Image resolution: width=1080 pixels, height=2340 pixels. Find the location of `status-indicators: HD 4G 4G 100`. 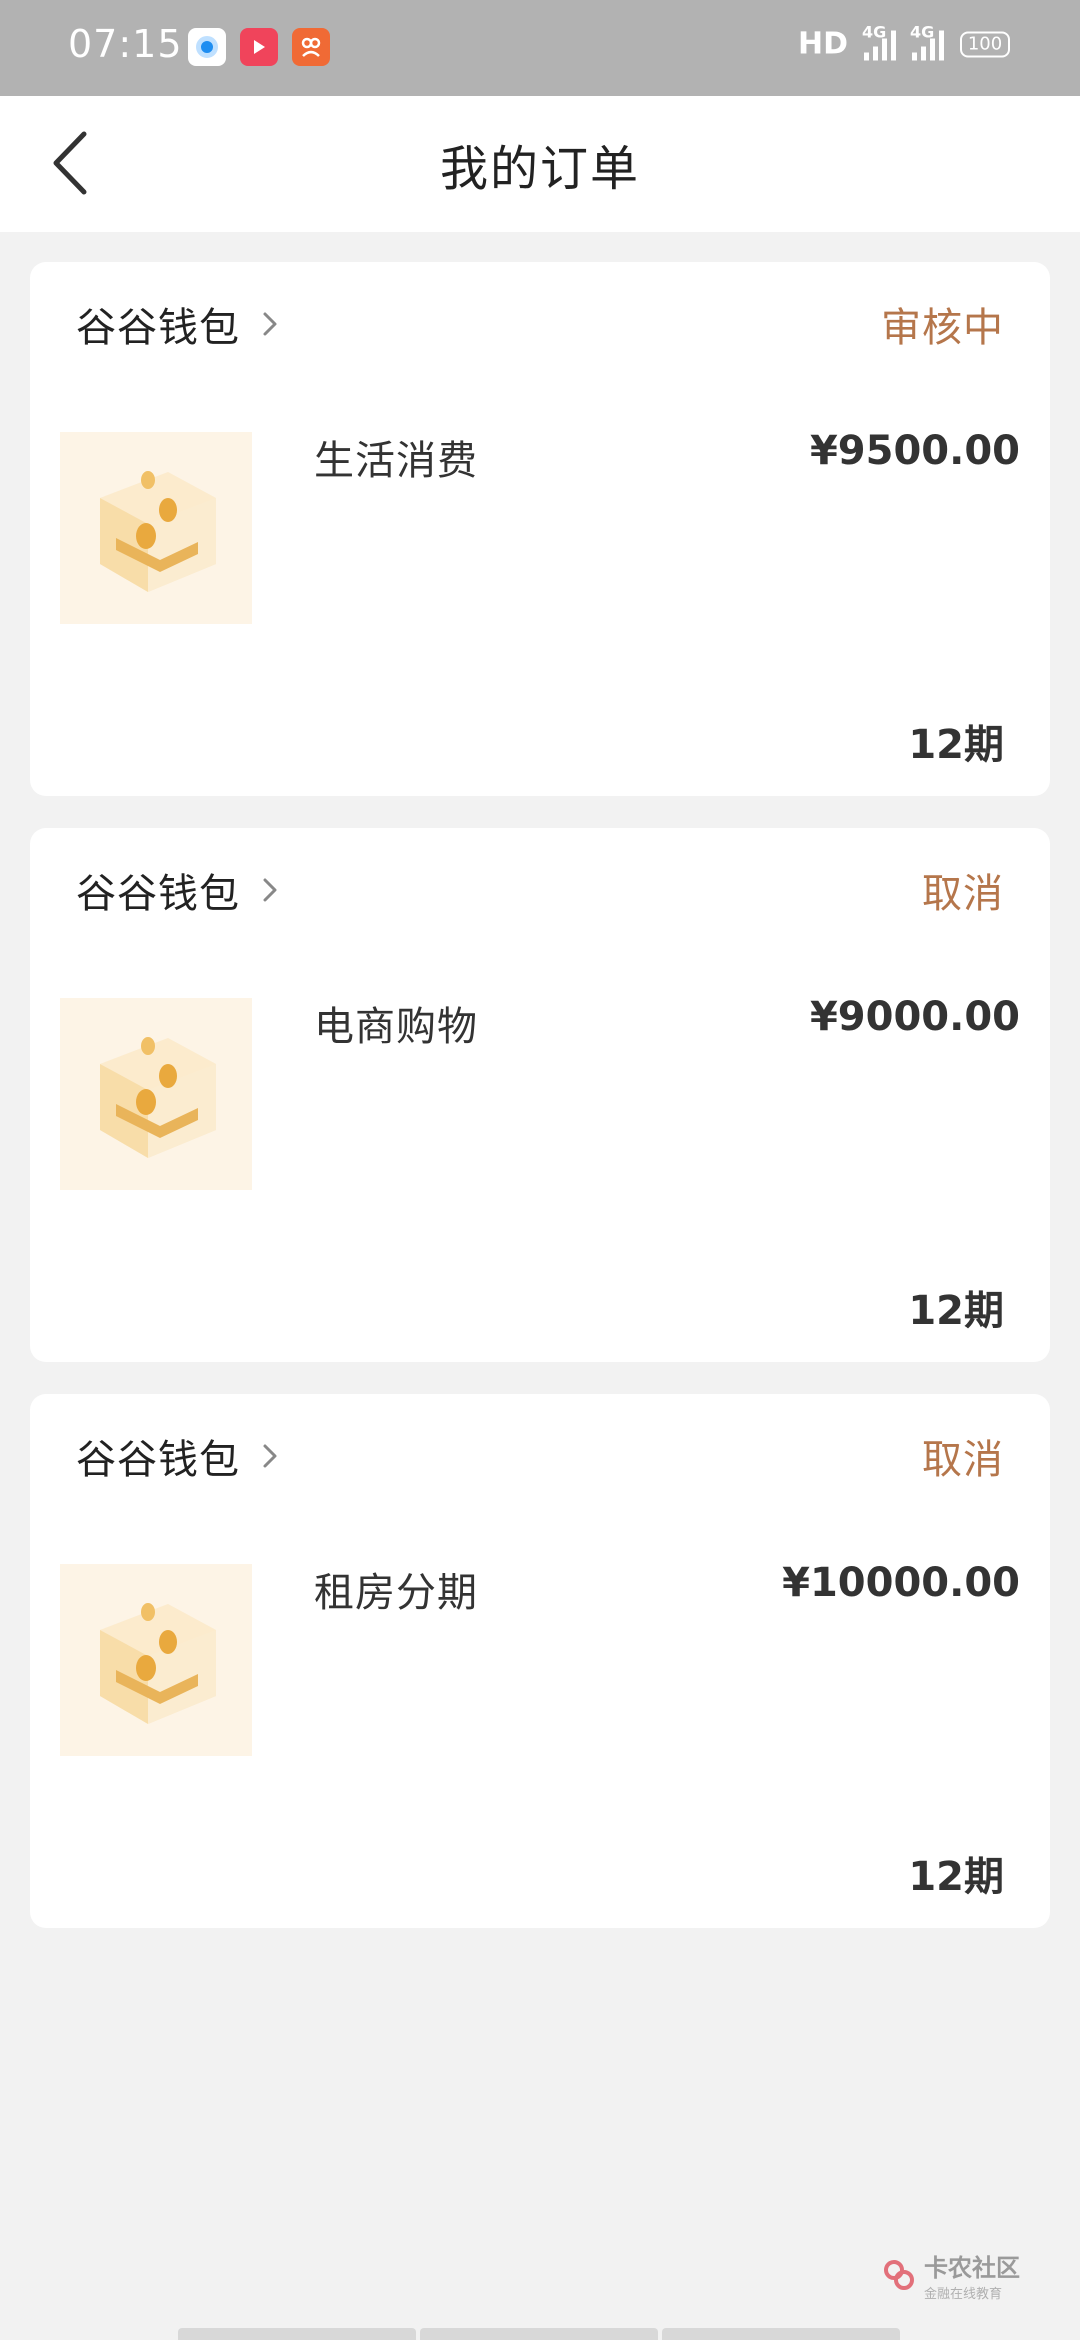

status-indicators: HD 4G 4G 100 is located at coordinates (903, 42).